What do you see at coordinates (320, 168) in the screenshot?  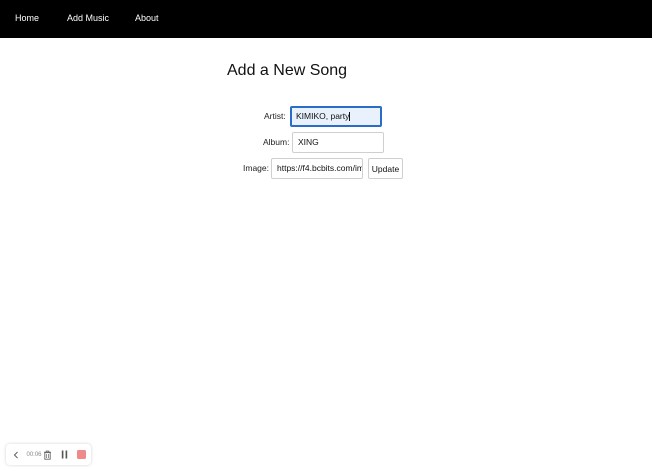 I see `image-input-value: https://f4.bcbits.com/img` at bounding box center [320, 168].